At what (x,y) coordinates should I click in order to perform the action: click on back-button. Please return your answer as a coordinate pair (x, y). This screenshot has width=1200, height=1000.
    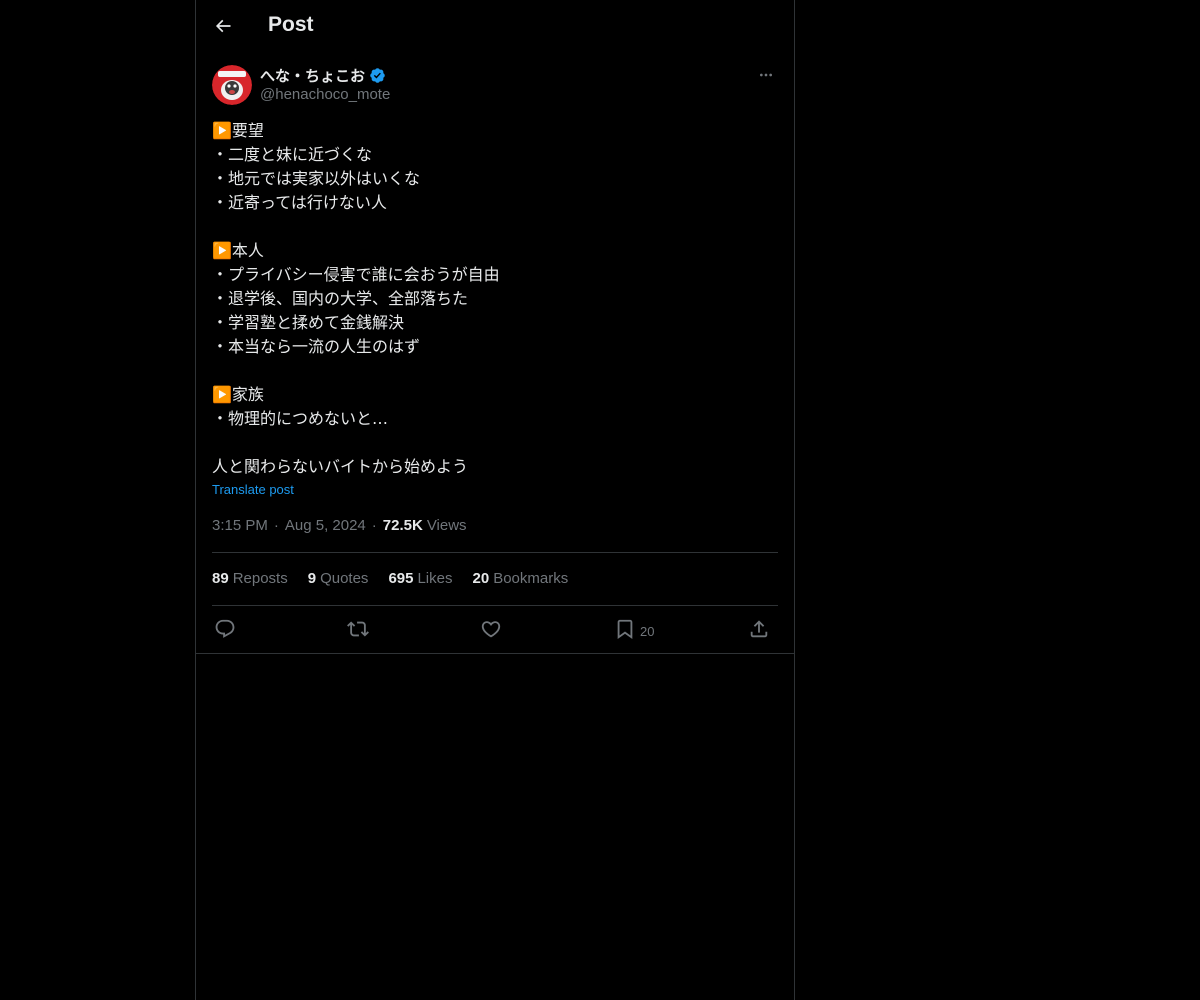
    Looking at the image, I should click on (223, 26).